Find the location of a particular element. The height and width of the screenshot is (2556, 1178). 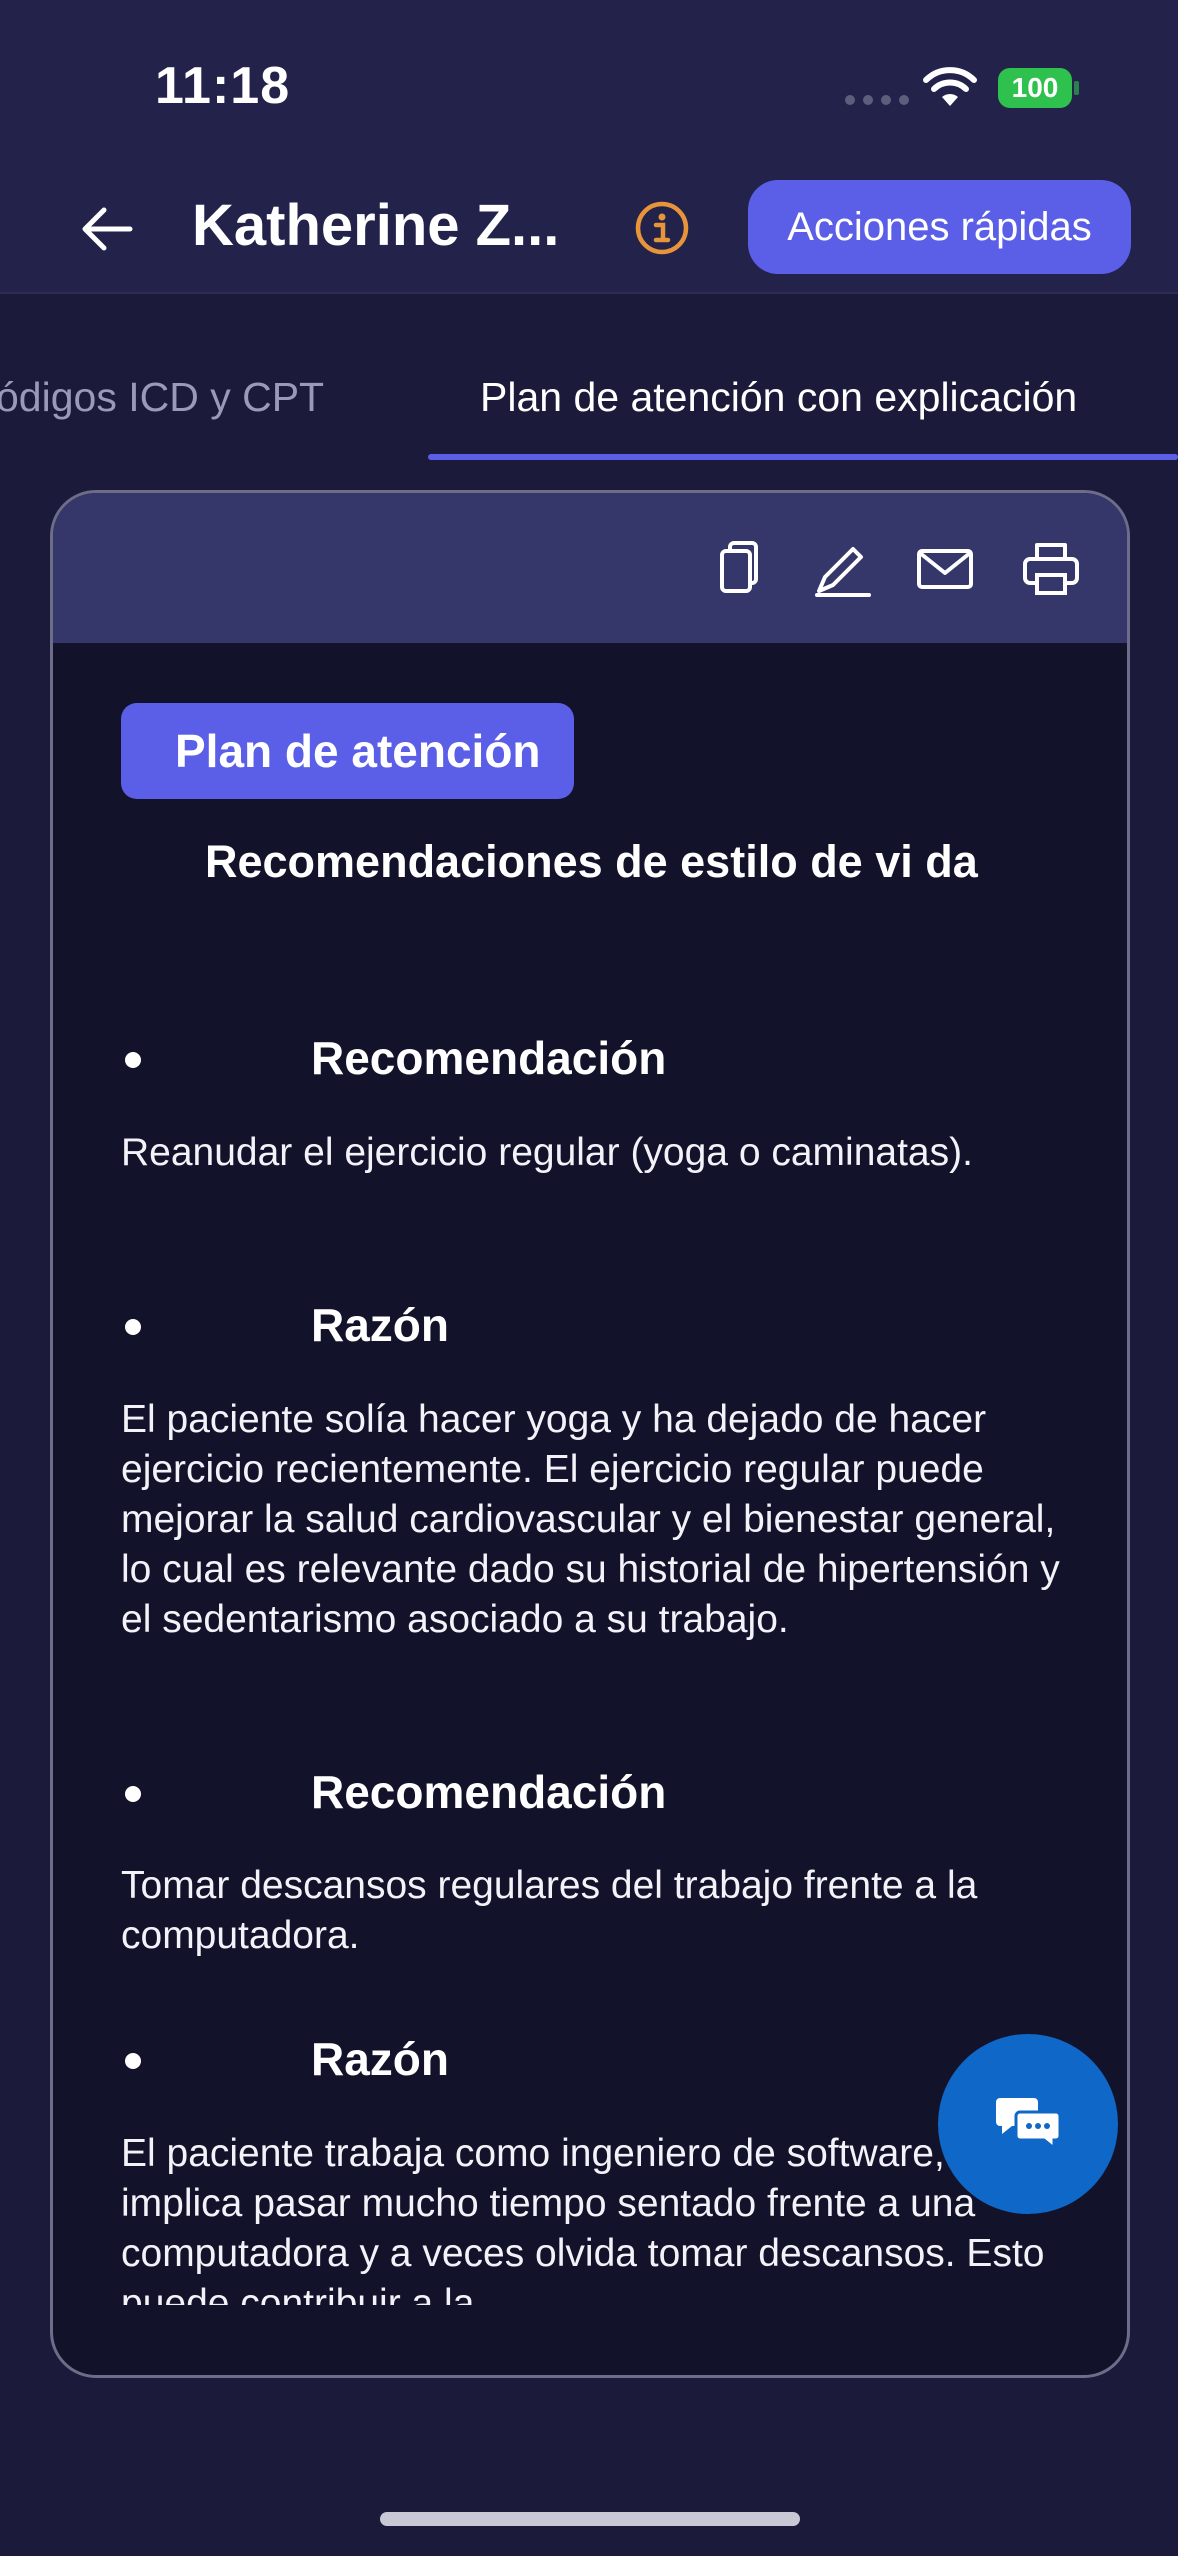

info-icon is located at coordinates (662, 228).